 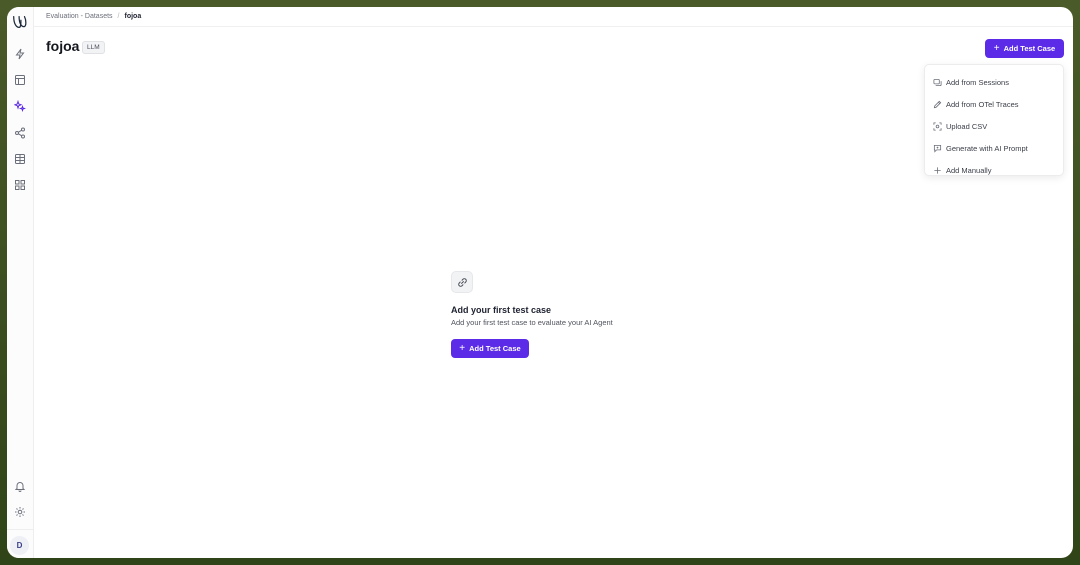 I want to click on menu-item-add-from-otel-traces: Add from OTel Traces, so click(x=994, y=104).